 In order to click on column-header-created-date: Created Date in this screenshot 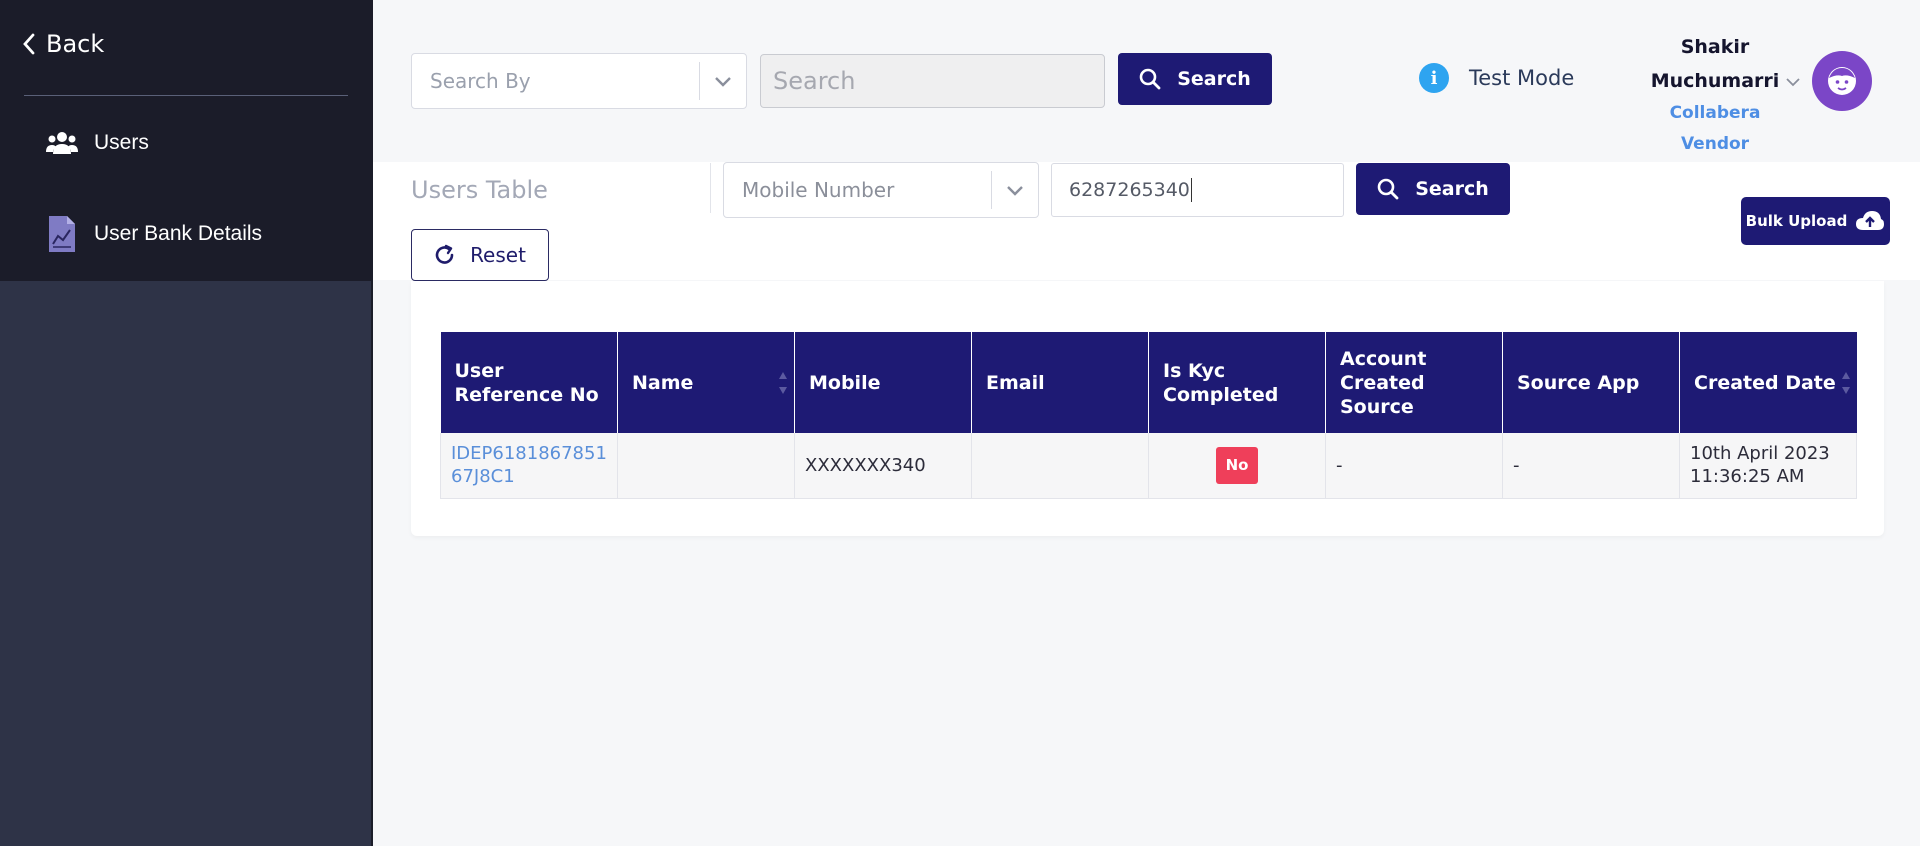, I will do `click(1768, 382)`.